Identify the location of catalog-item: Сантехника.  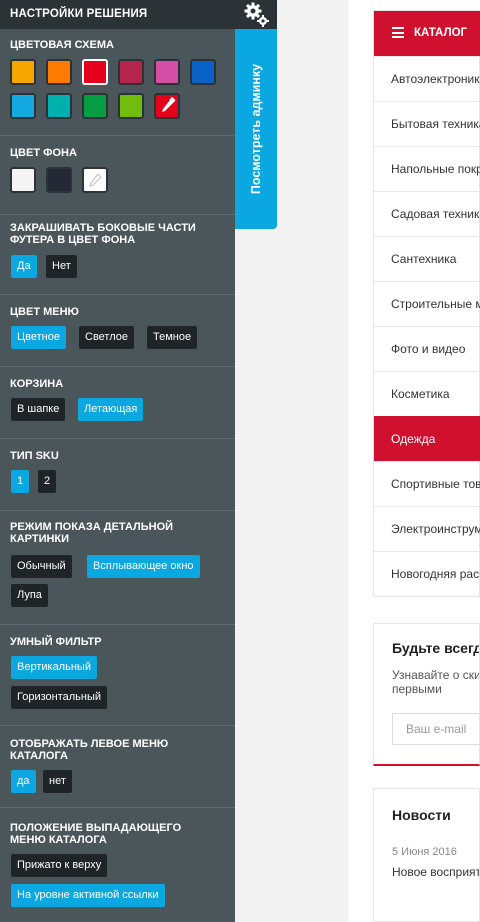
(427, 258).